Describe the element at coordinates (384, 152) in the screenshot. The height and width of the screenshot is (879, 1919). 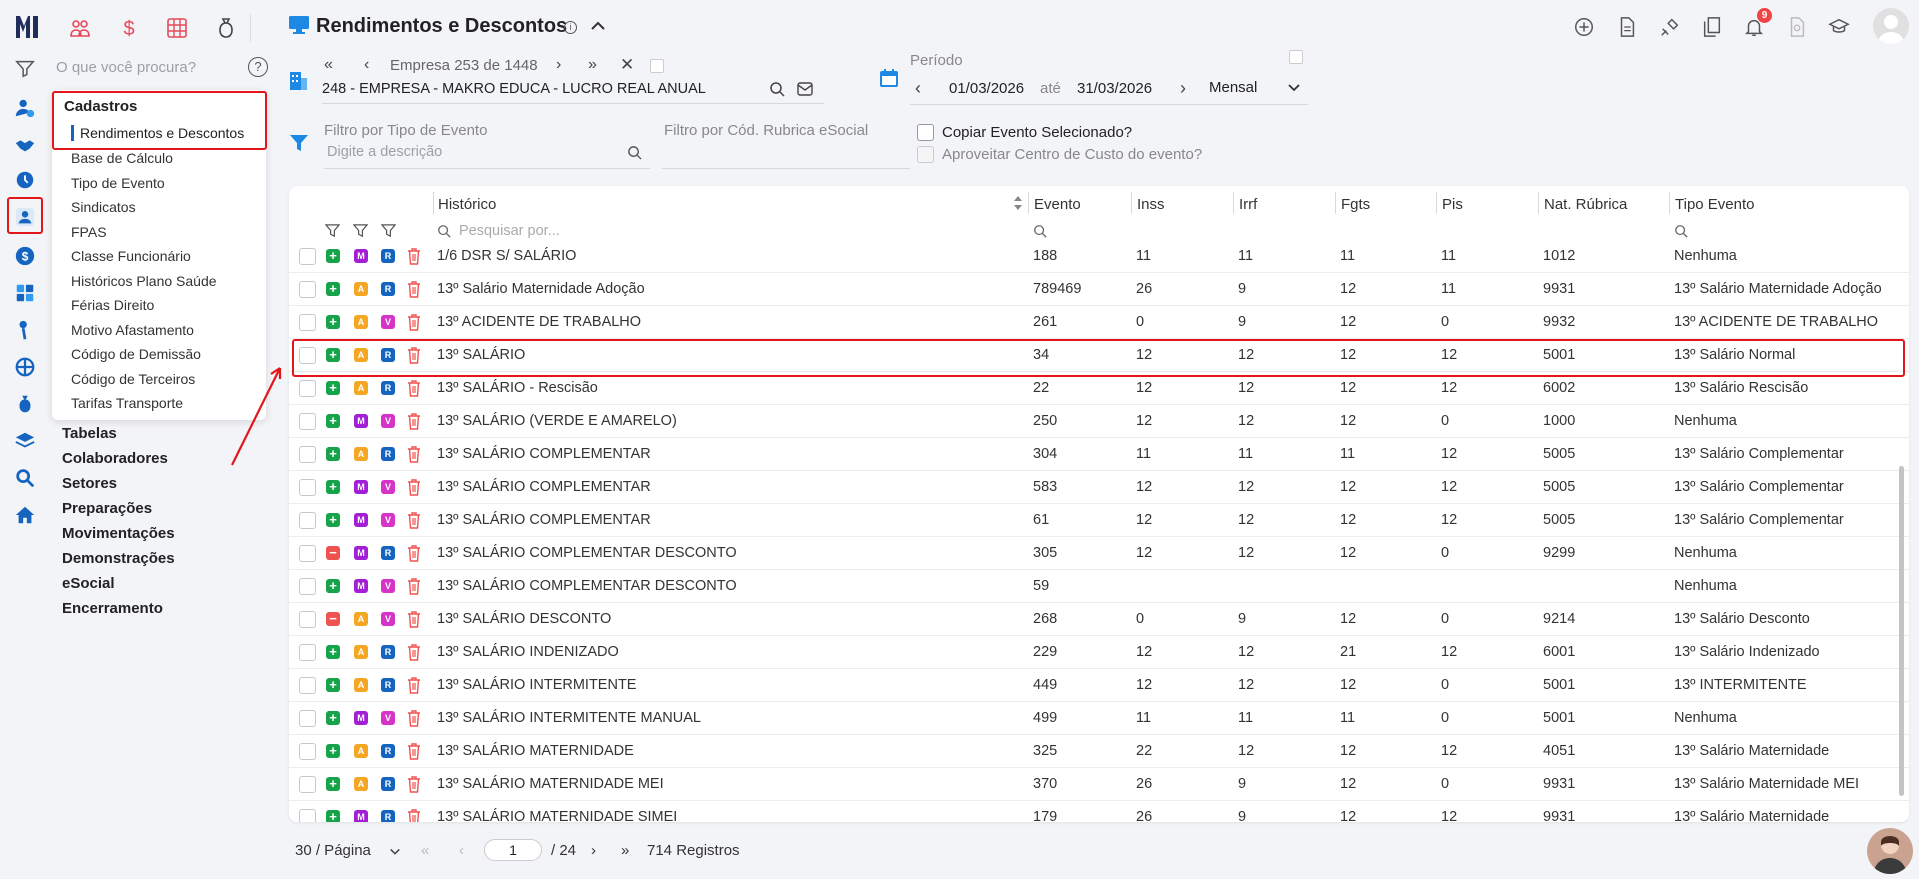
I see `event-type-filter-input: Digite a descrição` at that location.